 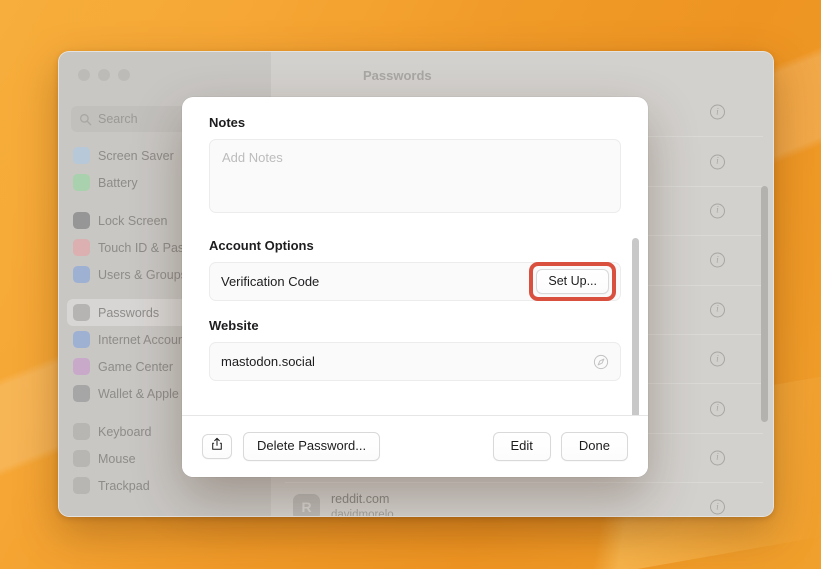 I want to click on minimize-button, so click(x=104, y=75).